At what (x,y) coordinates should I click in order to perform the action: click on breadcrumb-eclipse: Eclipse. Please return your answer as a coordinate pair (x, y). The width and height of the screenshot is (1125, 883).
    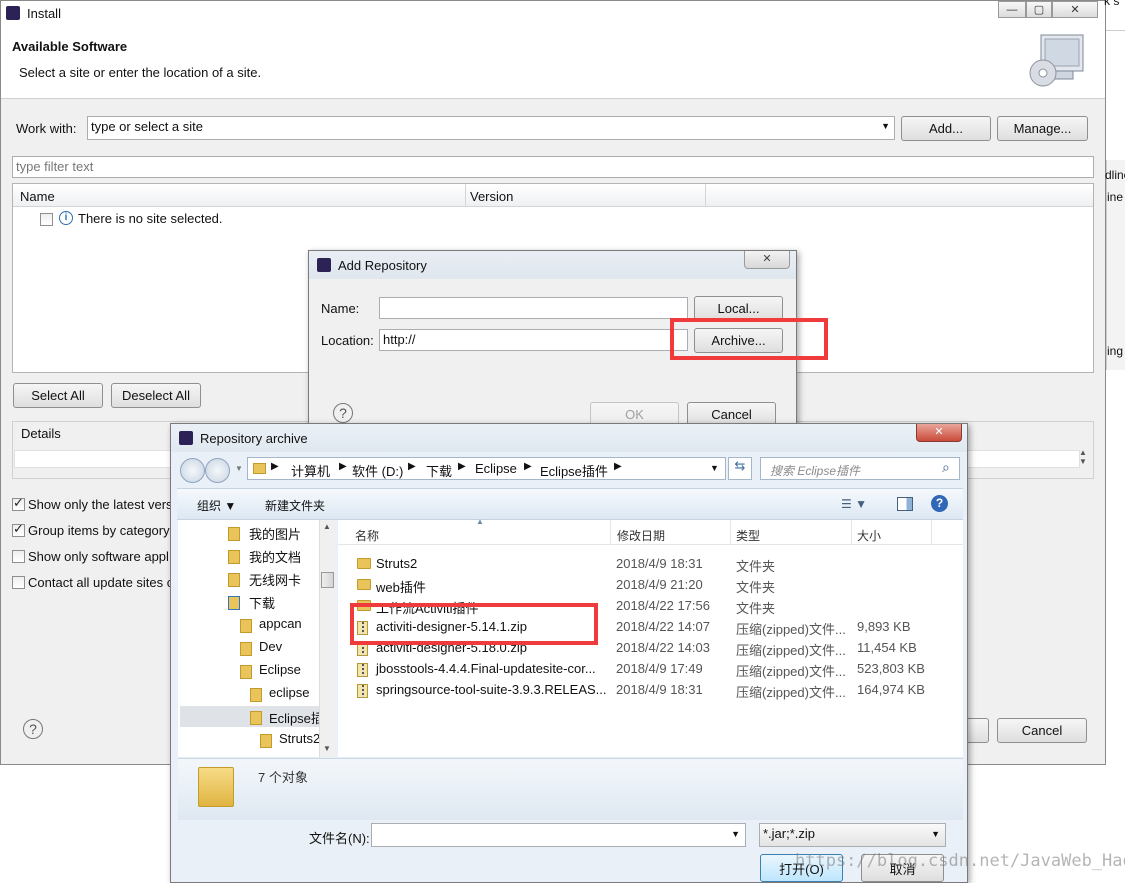
    Looking at the image, I should click on (496, 468).